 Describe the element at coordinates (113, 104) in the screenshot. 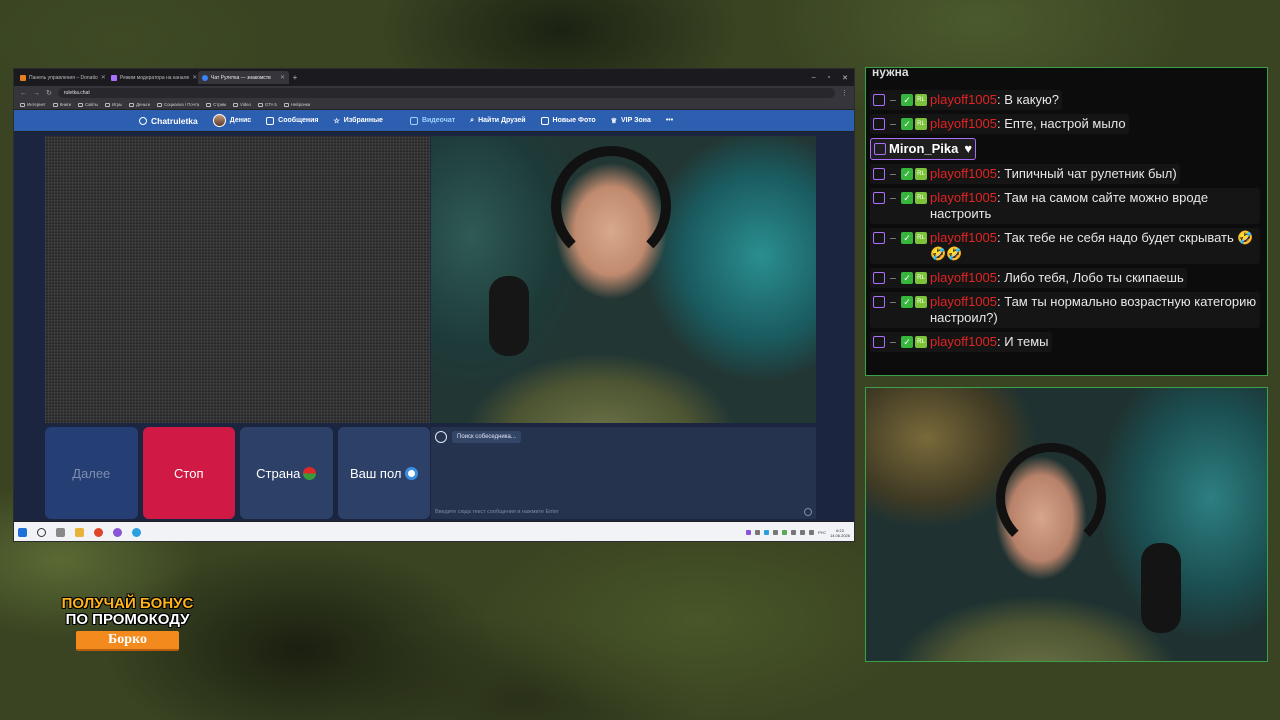

I see `bookmark: Игры` at that location.